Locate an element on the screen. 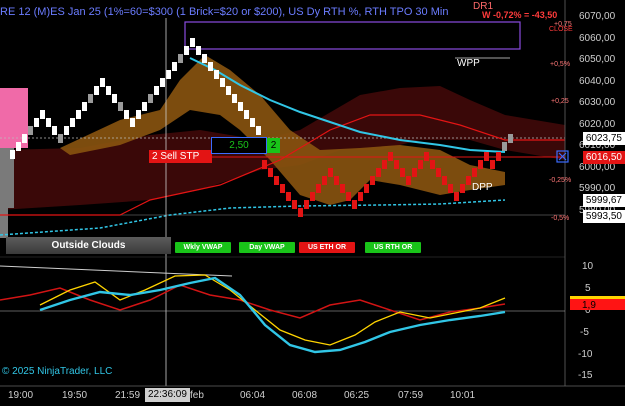  last-price-flag: 6023,75 is located at coordinates (603, 138).